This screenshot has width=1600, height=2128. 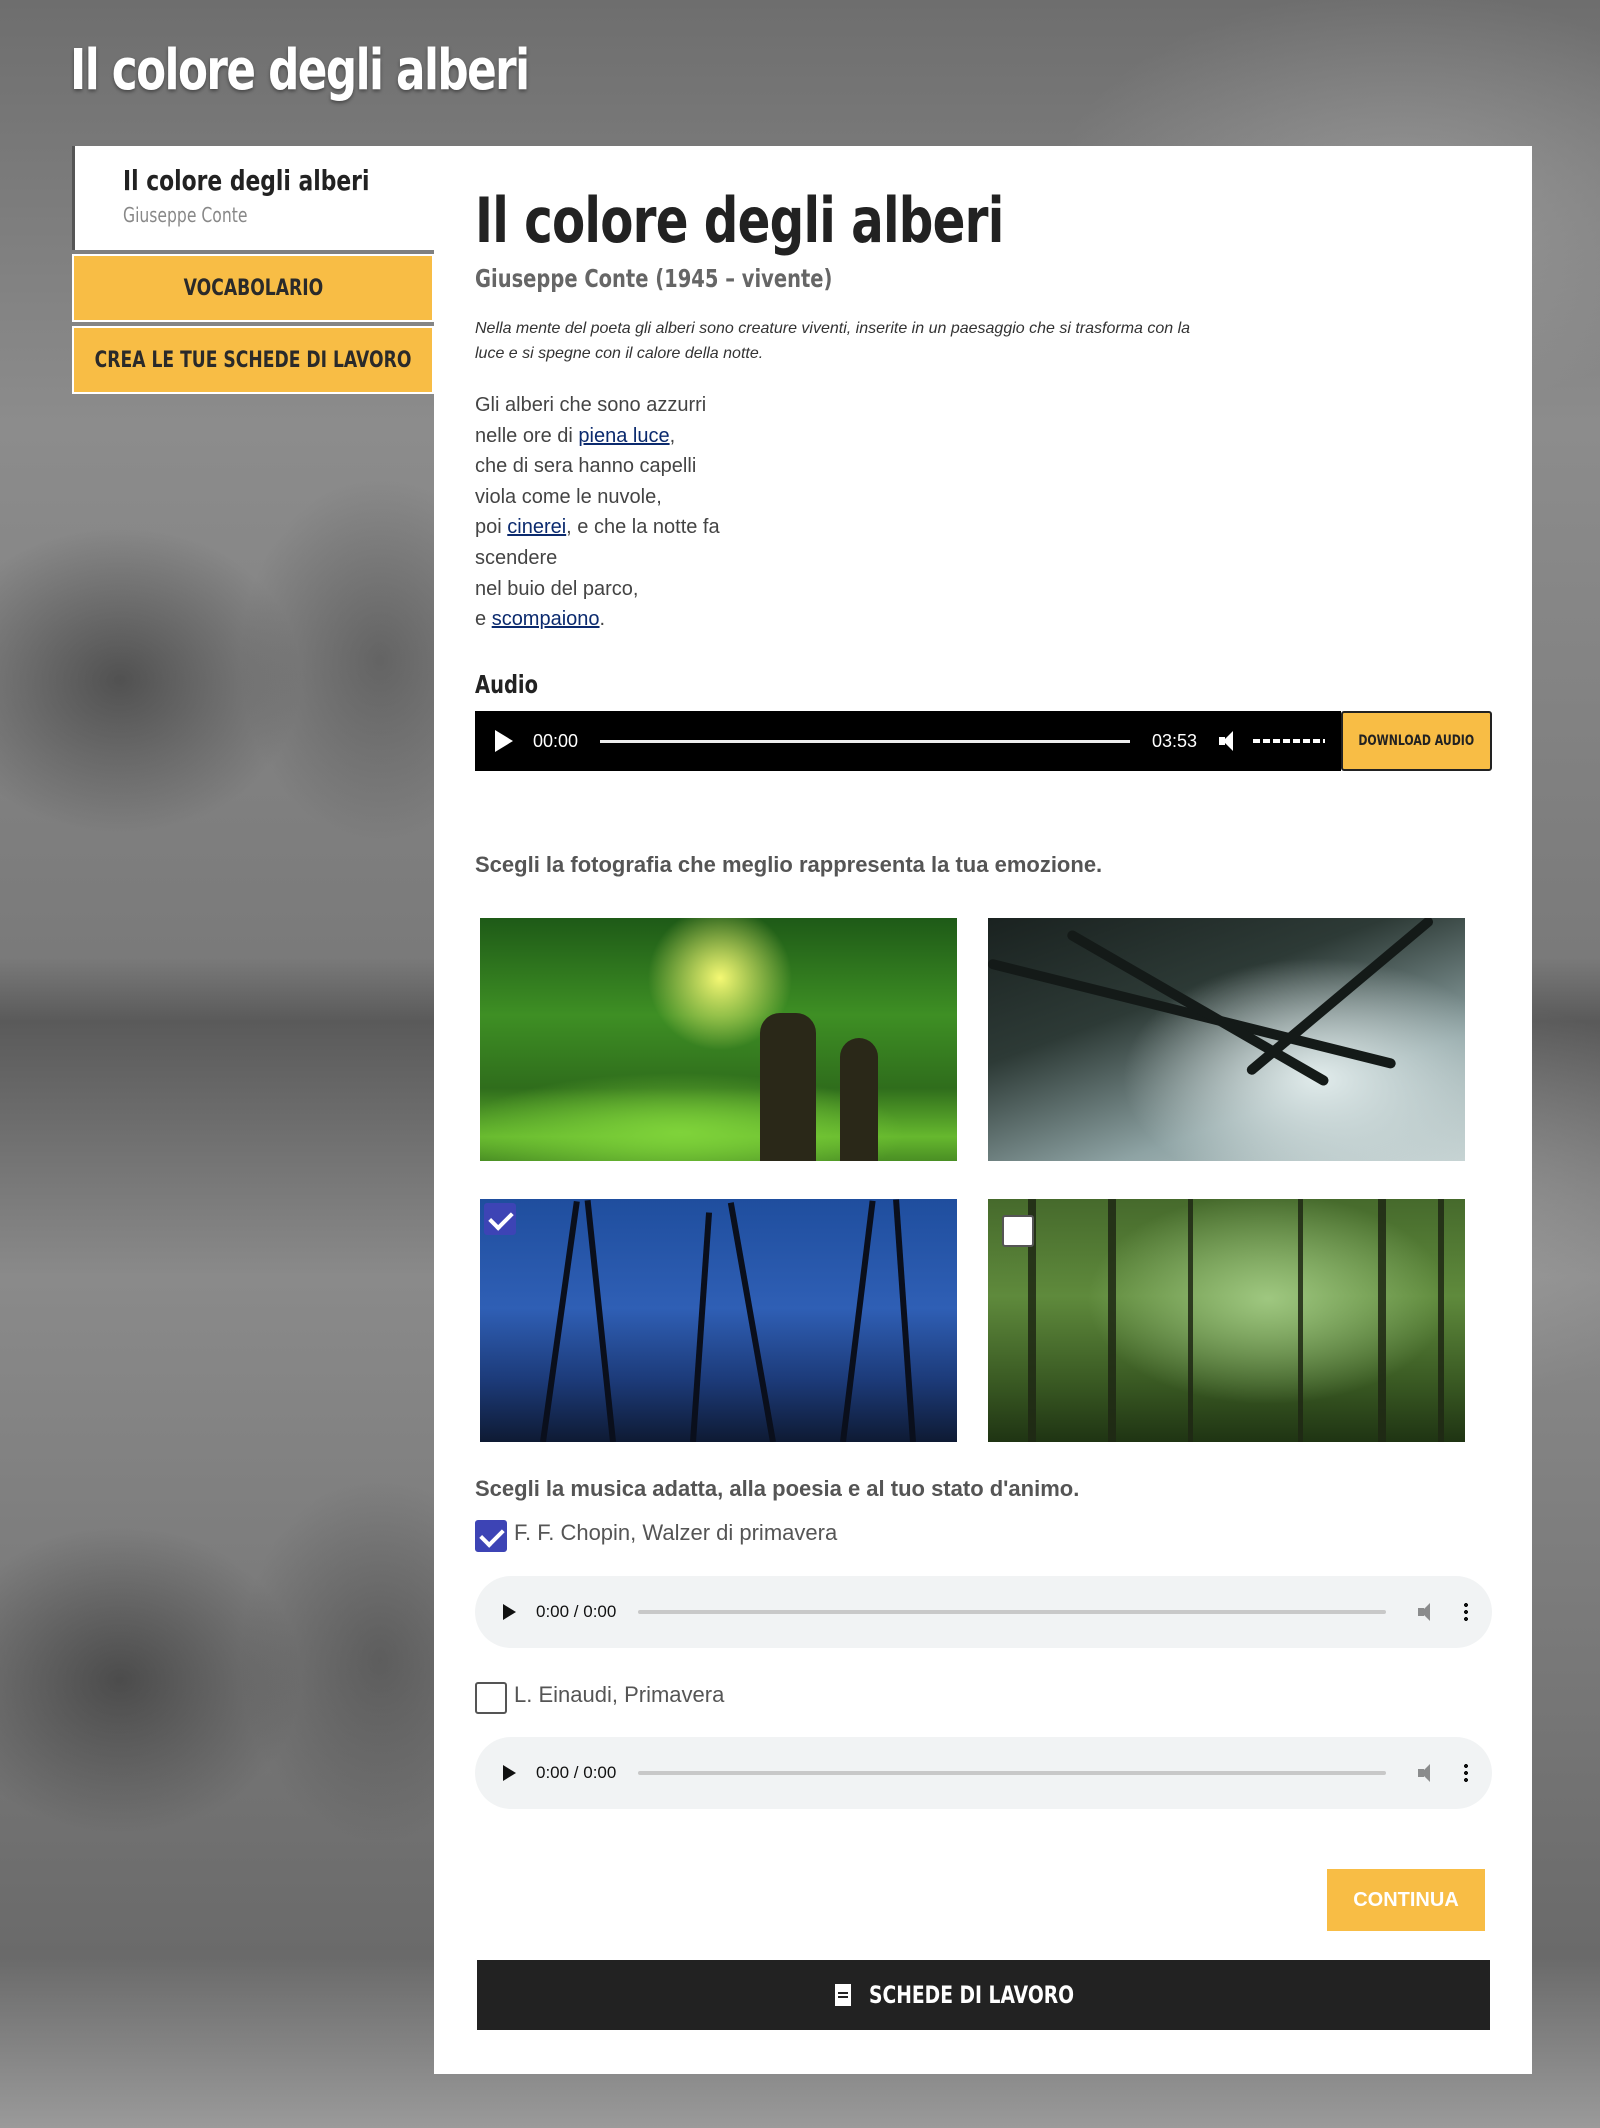 I want to click on poem-text-fragment: , e che la notte fa, so click(x=643, y=527).